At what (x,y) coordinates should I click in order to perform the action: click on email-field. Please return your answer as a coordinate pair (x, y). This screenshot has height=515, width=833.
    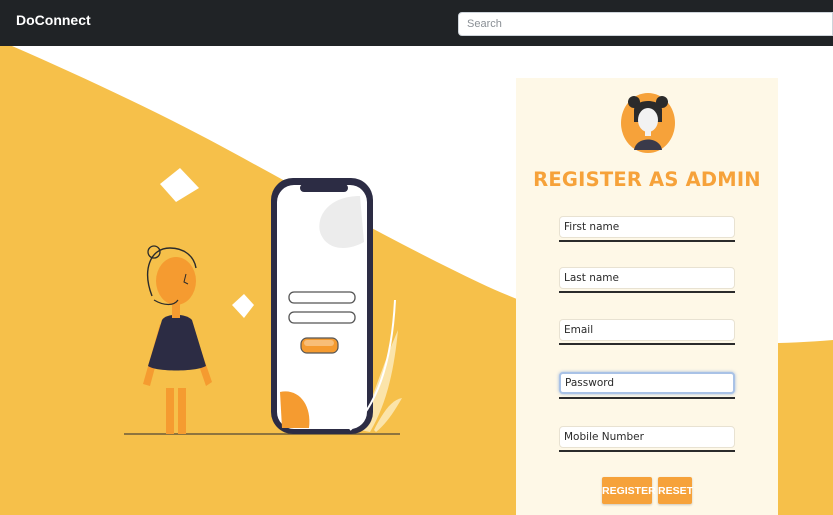
    Looking at the image, I should click on (647, 330).